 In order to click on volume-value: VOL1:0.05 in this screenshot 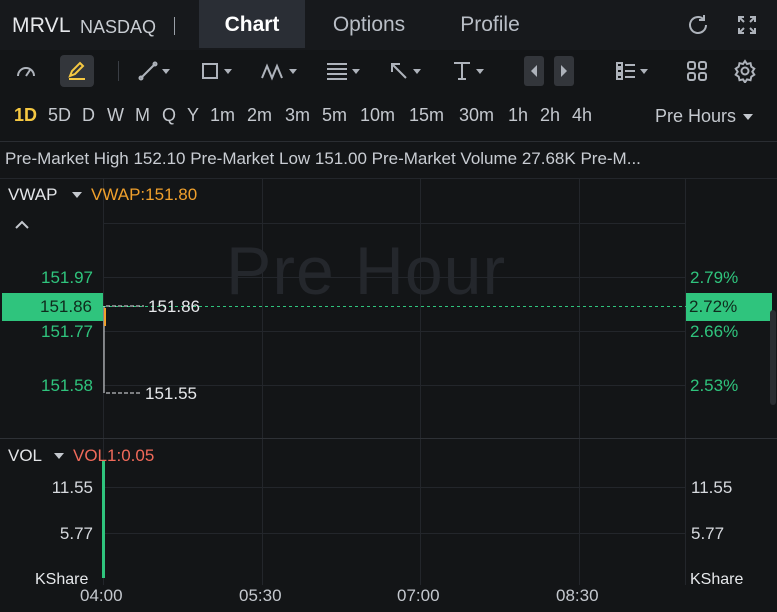, I will do `click(114, 455)`.